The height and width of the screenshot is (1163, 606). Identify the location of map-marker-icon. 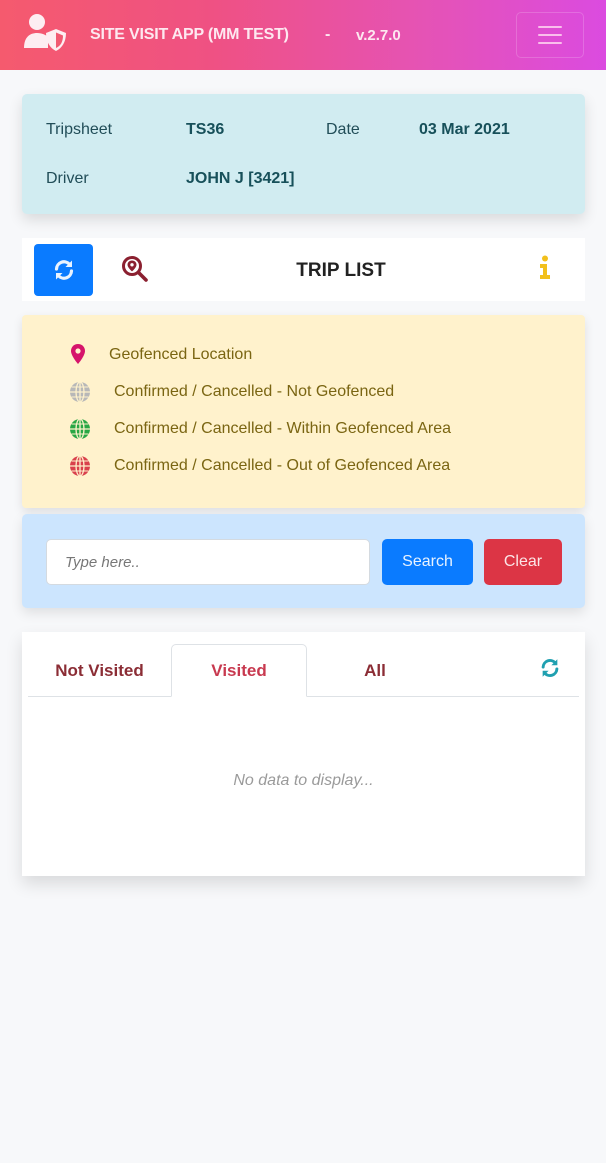
(78, 354).